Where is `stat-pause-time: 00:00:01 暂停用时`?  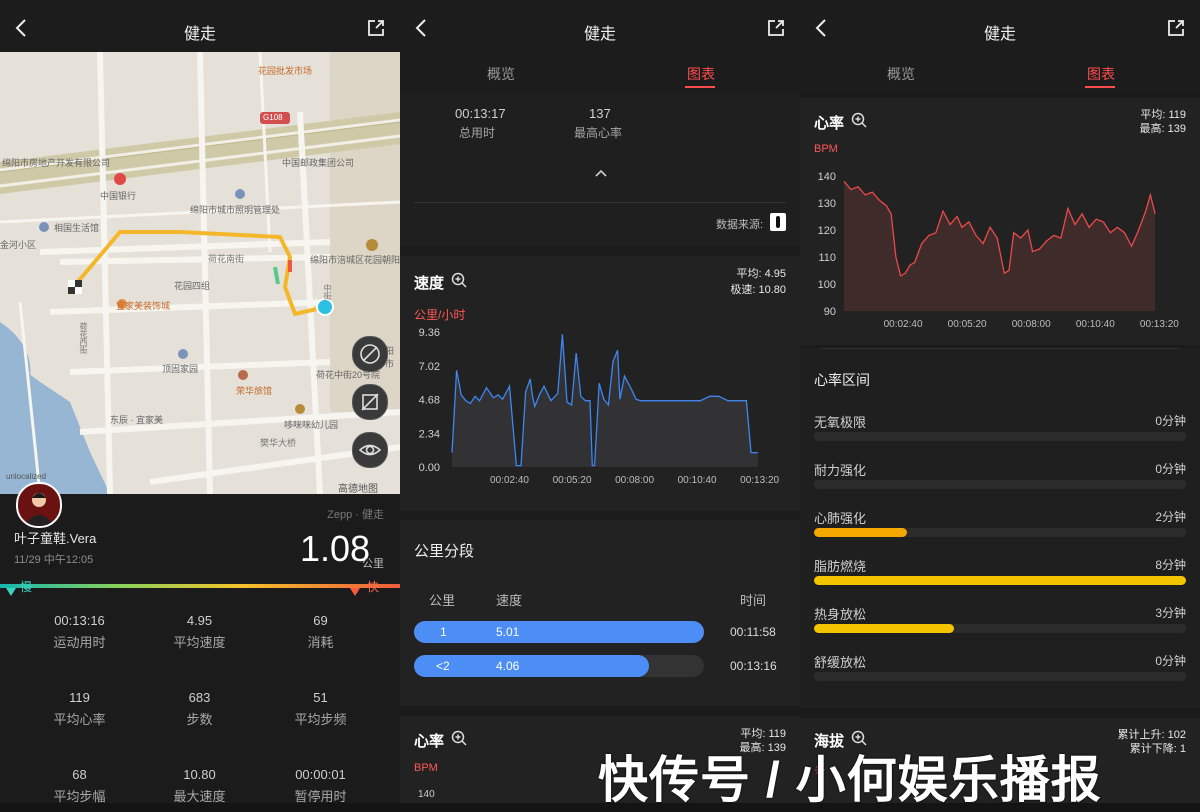 stat-pause-time: 00:00:01 暂停用时 is located at coordinates (320, 785).